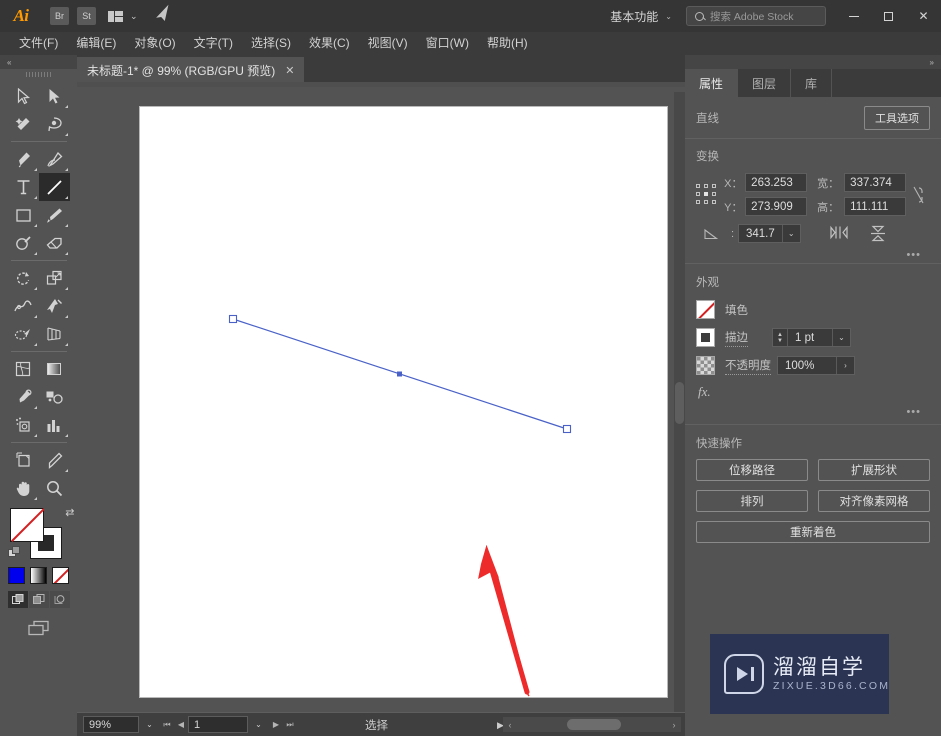 This screenshot has width=941, height=736. Describe the element at coordinates (213, 43) in the screenshot. I see `menu-type: 文字(T)` at that location.